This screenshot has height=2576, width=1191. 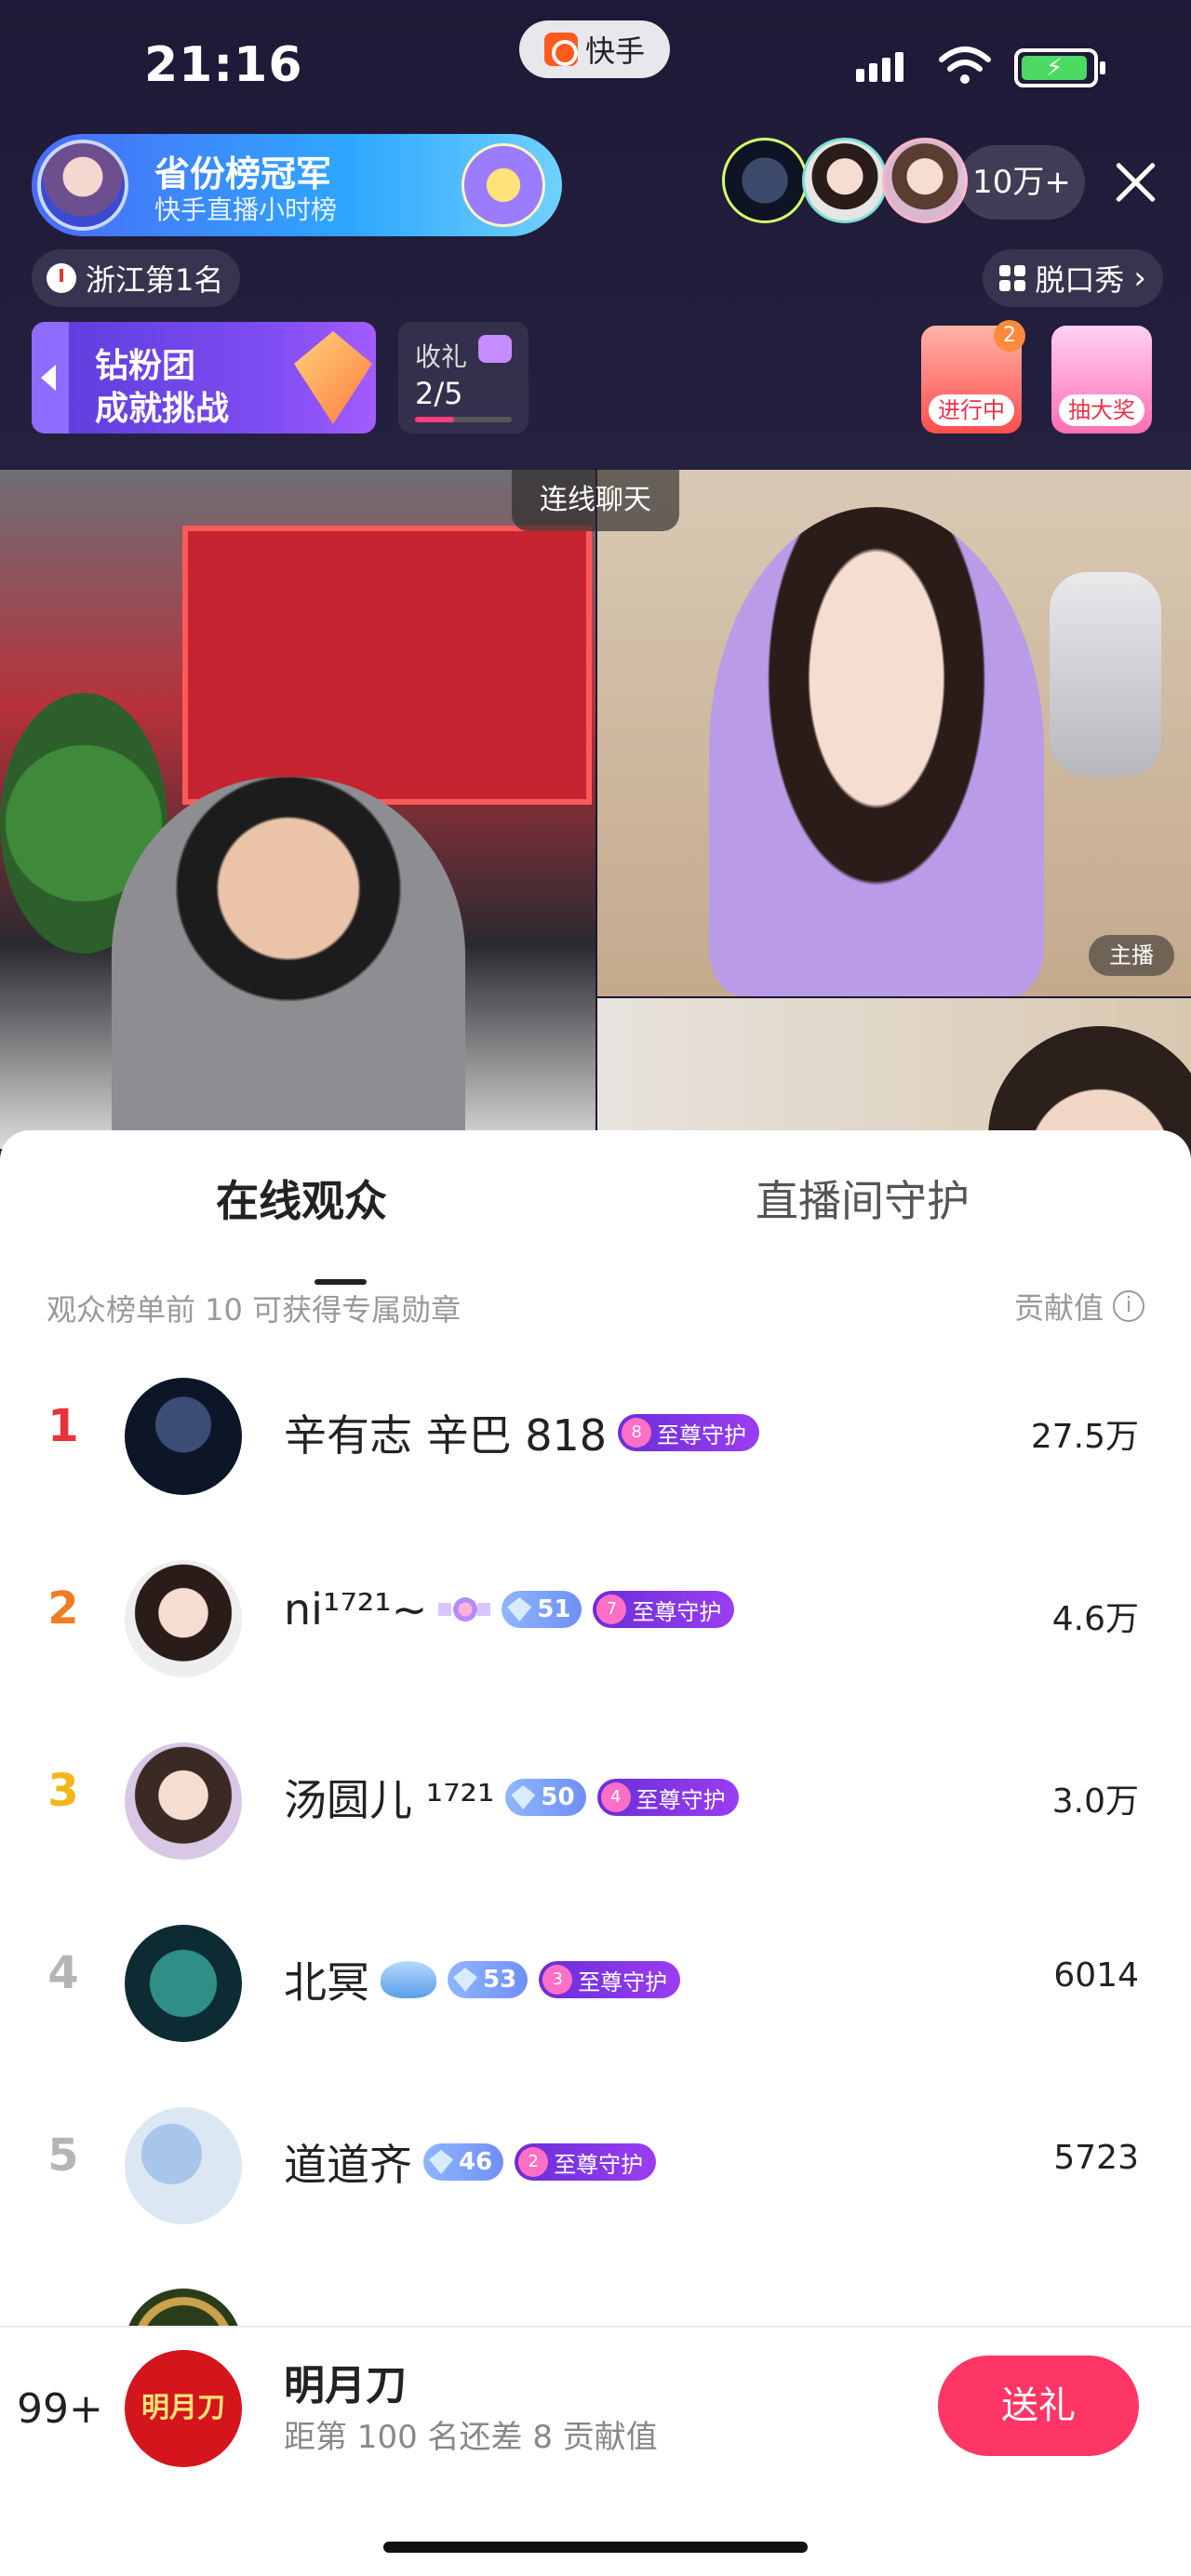 I want to click on status-bar: 21:16 快手 ⚡, so click(x=595, y=65).